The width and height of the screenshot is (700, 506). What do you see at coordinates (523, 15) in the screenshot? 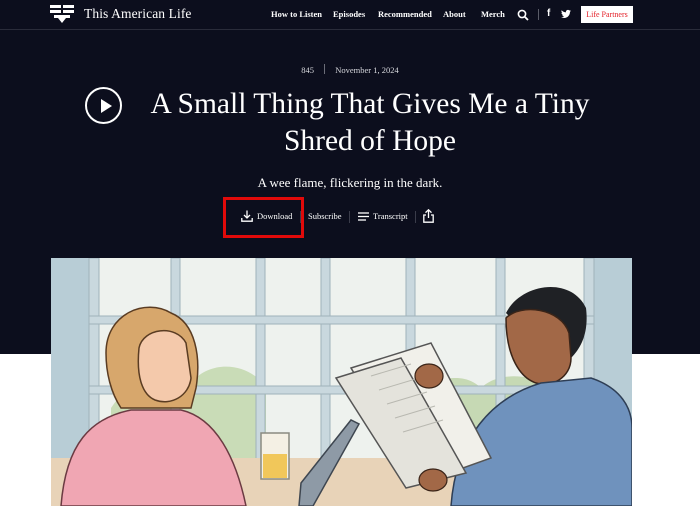
I see `search-icon` at bounding box center [523, 15].